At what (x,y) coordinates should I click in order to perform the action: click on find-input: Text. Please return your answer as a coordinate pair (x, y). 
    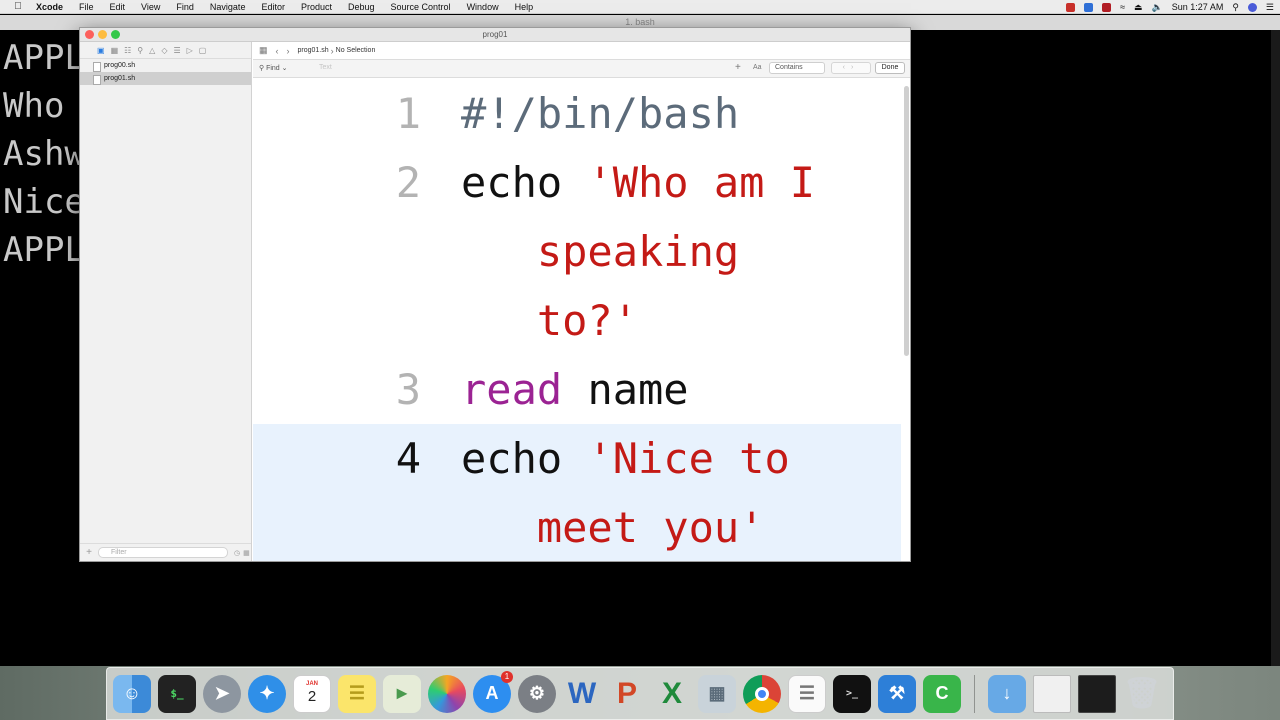
    Looking at the image, I should click on (325, 67).